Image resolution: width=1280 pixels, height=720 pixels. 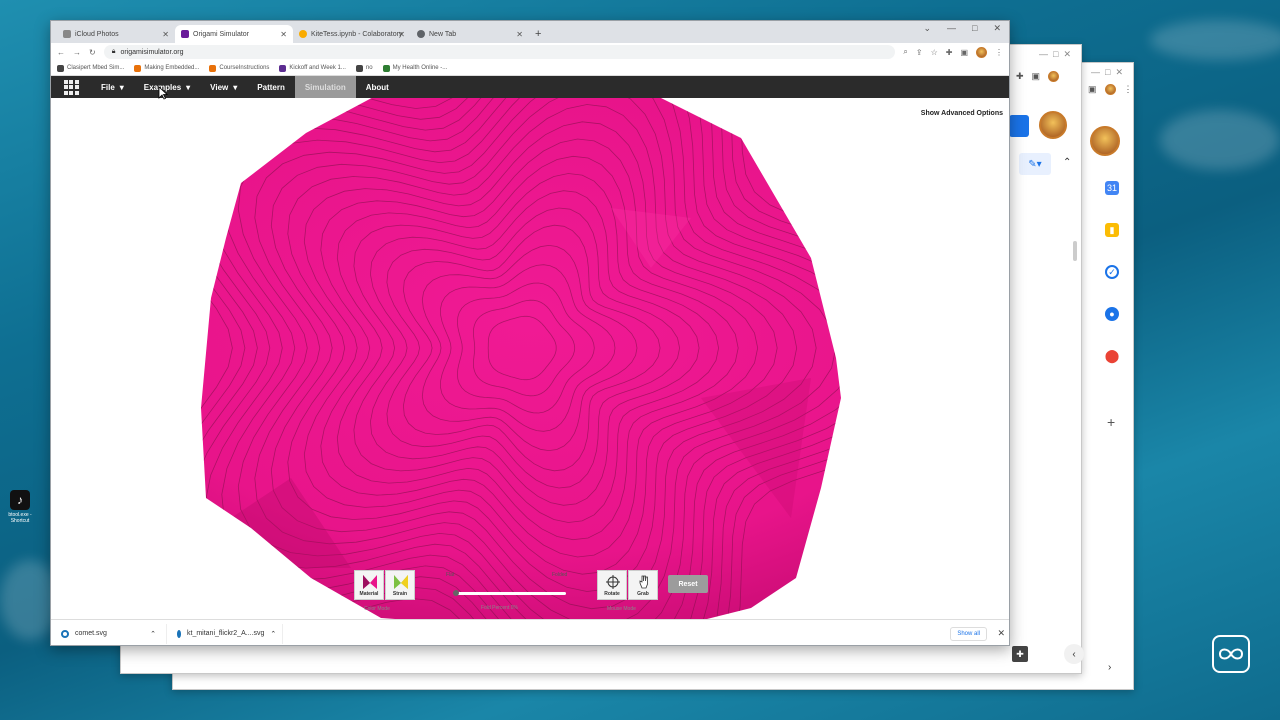 I want to click on tab-new-tab: New Tab ✕, so click(x=470, y=34).